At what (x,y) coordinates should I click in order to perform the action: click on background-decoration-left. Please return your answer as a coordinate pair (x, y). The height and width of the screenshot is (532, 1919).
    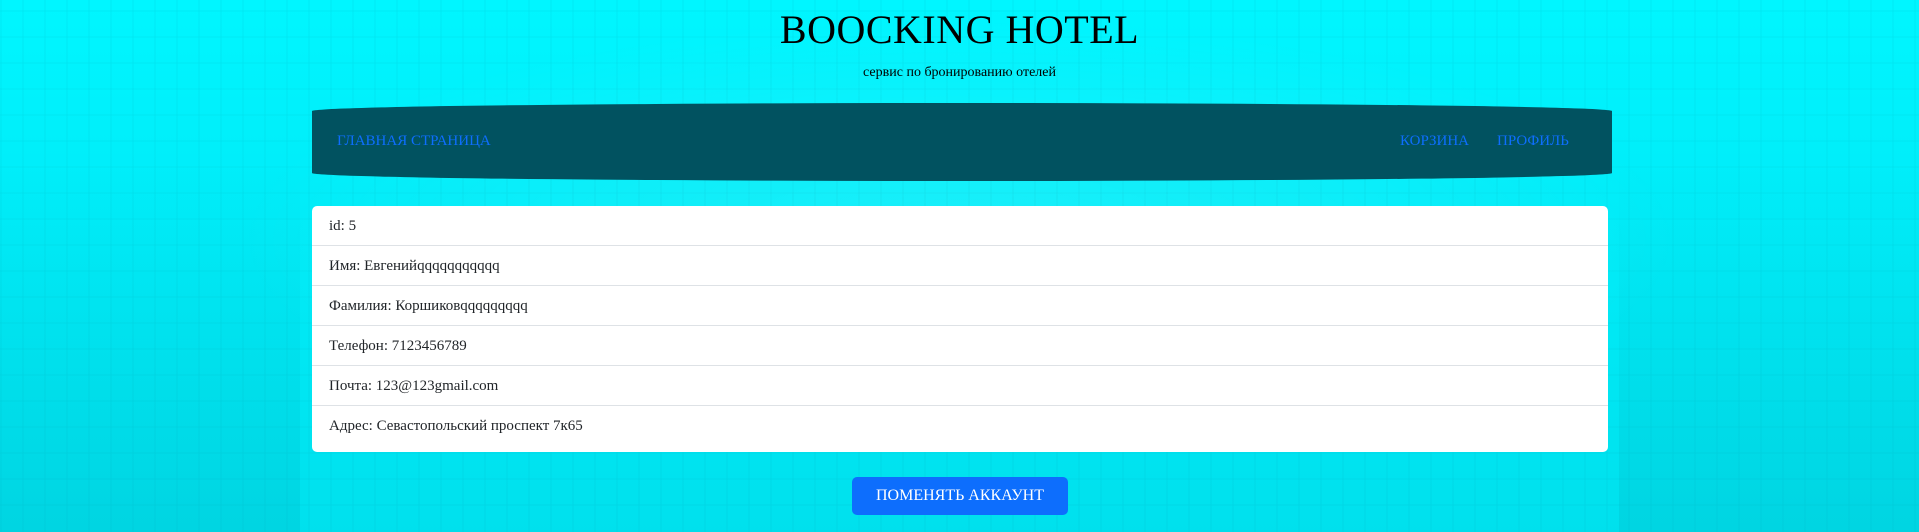
    Looking at the image, I should click on (150, 346).